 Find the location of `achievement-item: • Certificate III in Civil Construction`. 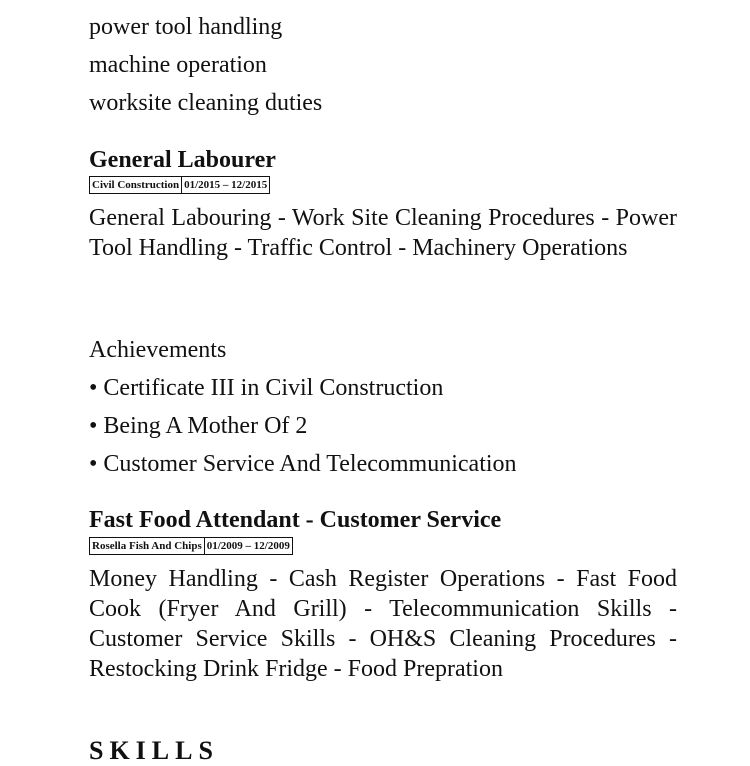

achievement-item: • Certificate III in Civil Construction is located at coordinates (266, 388).